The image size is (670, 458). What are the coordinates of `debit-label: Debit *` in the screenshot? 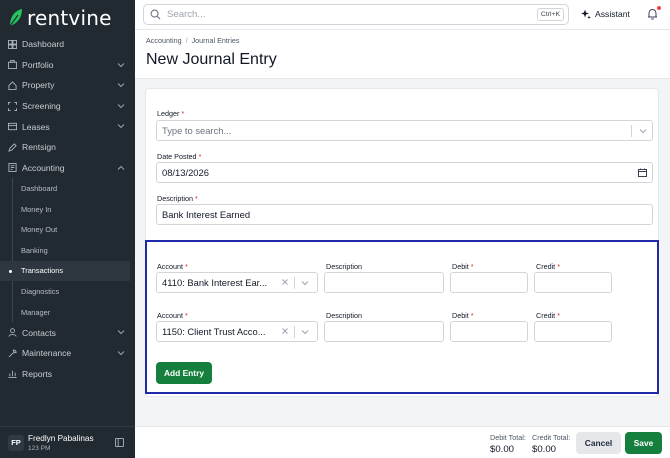 It's located at (463, 266).